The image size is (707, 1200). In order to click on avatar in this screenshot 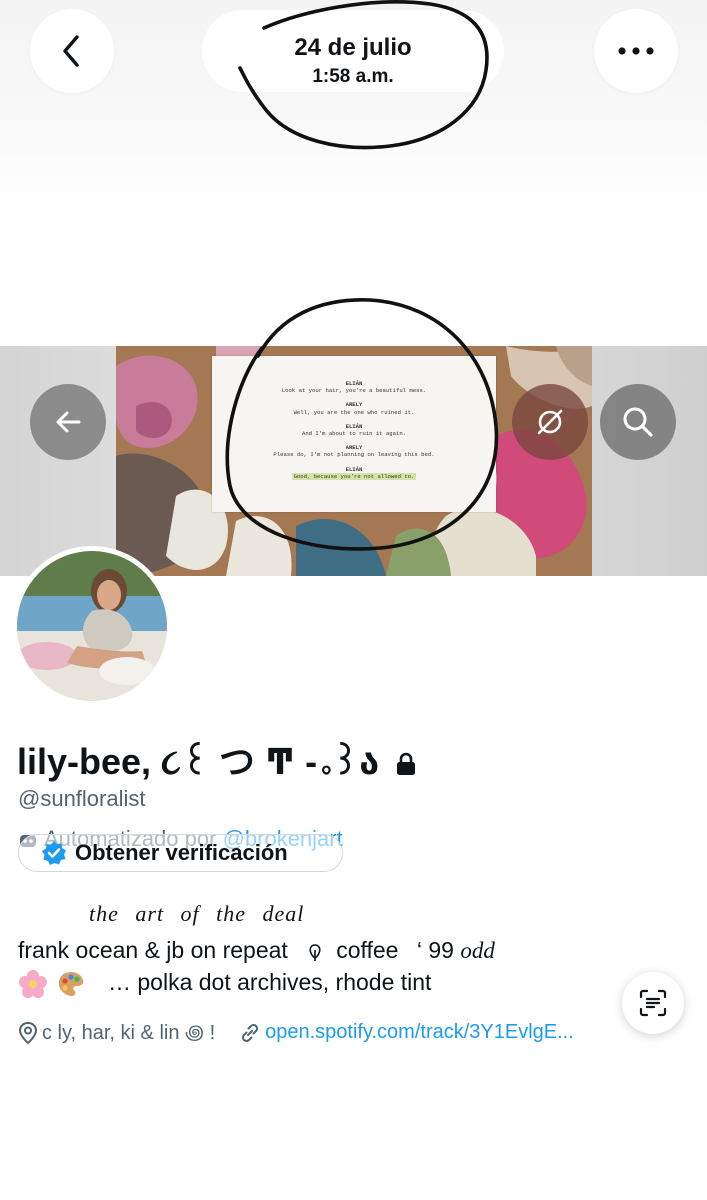, I will do `click(92, 626)`.